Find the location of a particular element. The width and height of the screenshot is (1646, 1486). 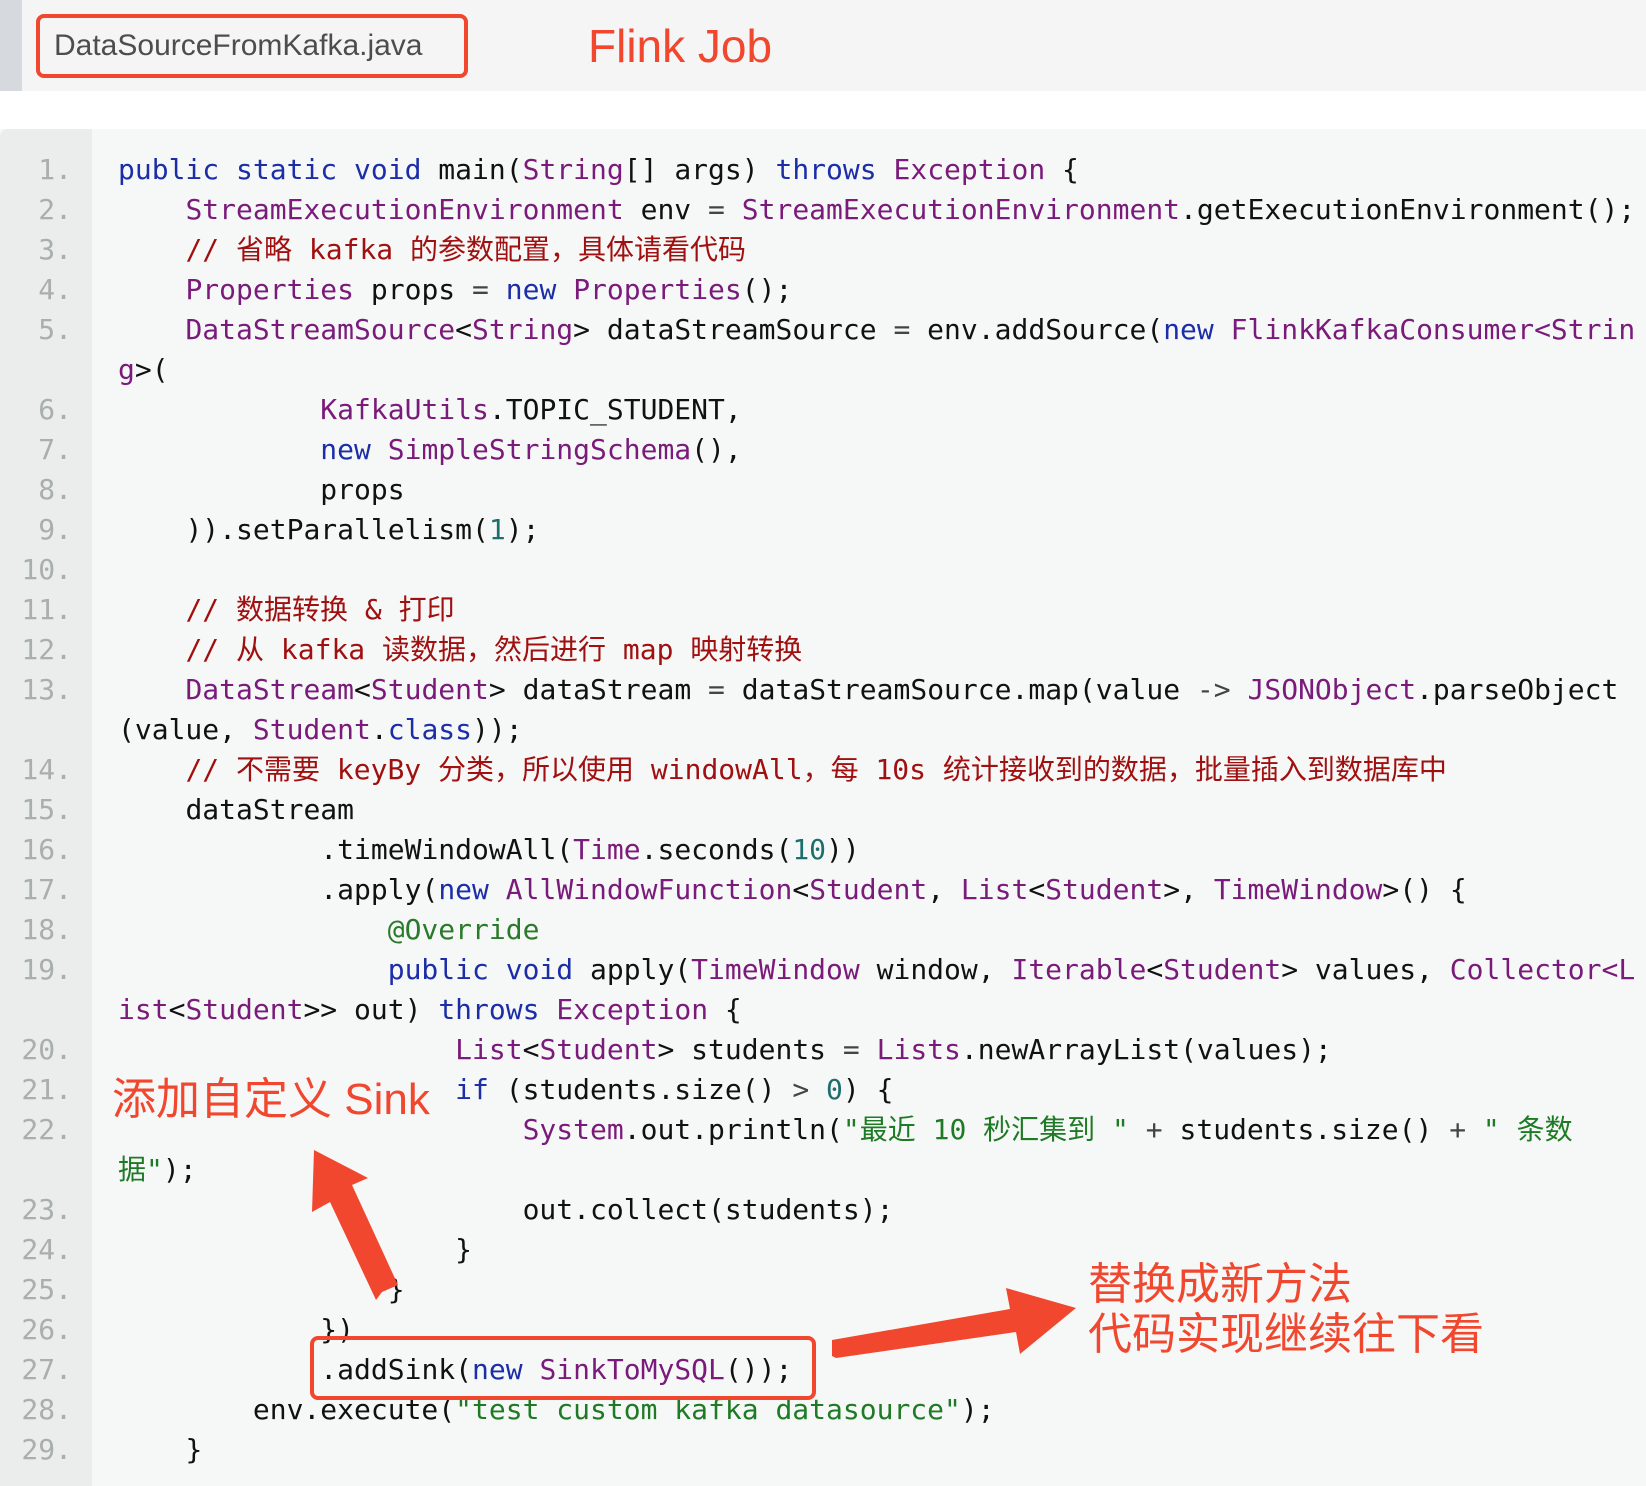

code-line: 10. is located at coordinates (823, 570).